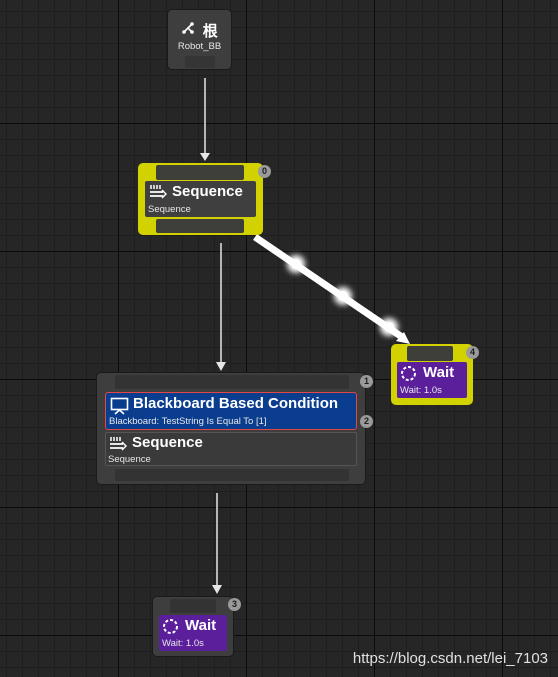  I want to click on sequence-top-subtitle: Sequence, so click(169, 209).